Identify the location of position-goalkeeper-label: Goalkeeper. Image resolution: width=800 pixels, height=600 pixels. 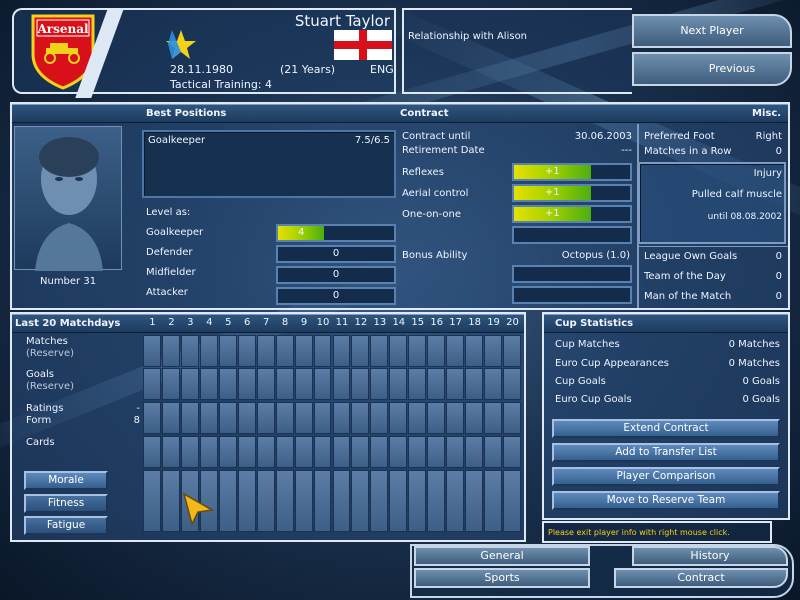
(175, 232).